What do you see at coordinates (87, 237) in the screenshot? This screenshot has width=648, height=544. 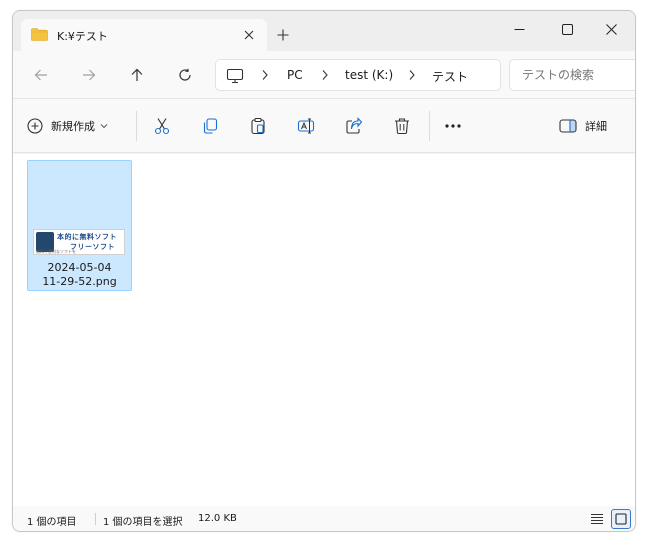 I see `thumbnail-text: 本的に無料ソフト` at bounding box center [87, 237].